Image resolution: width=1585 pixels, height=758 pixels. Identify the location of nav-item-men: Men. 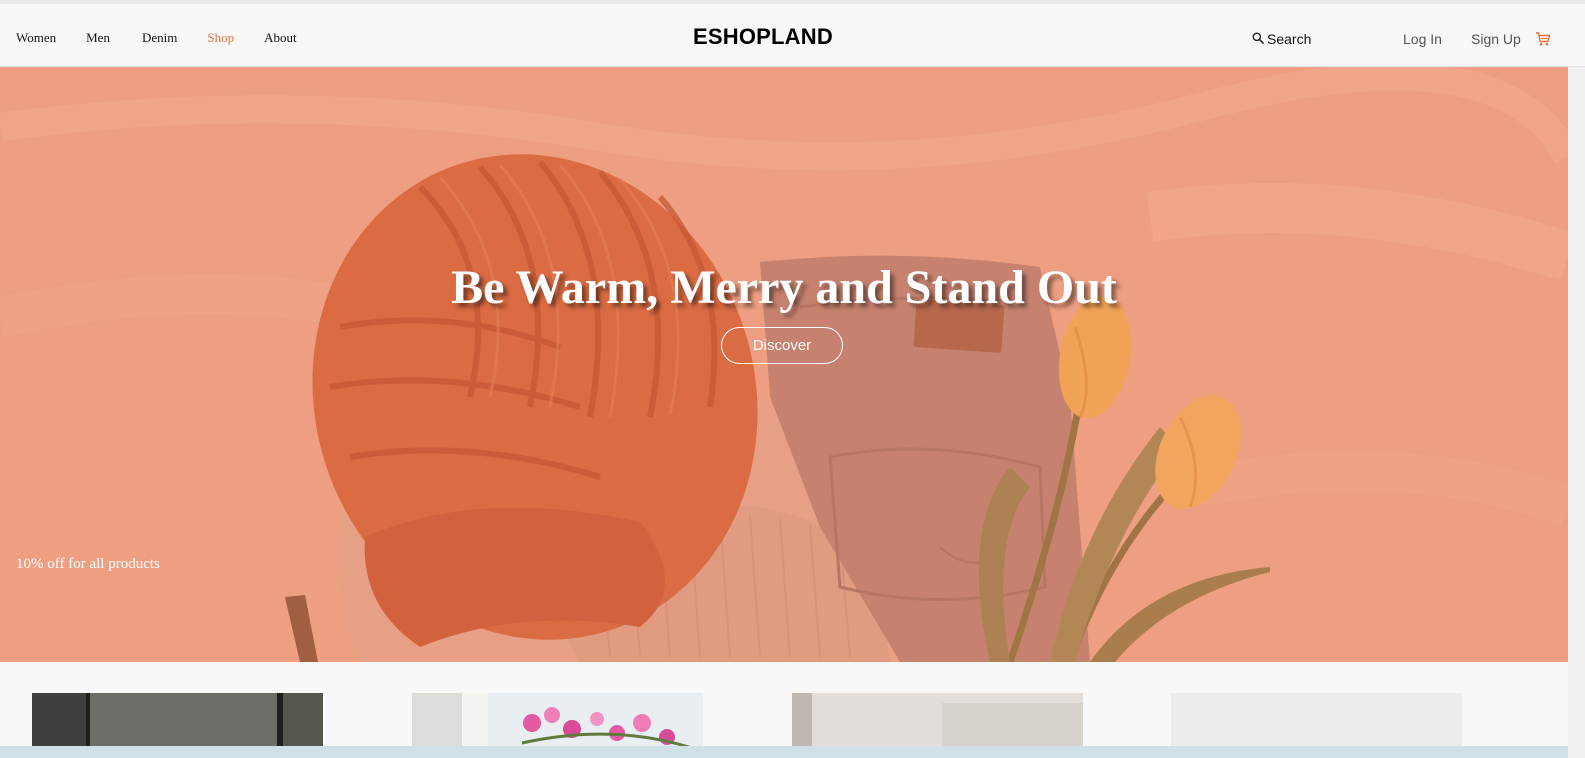
(98, 38).